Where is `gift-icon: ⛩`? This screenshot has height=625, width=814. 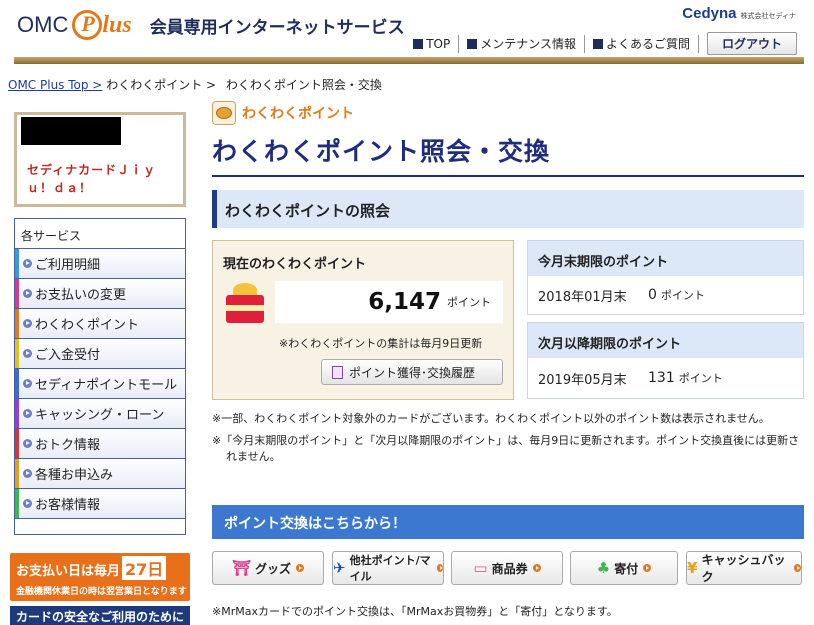 gift-icon: ⛩ is located at coordinates (241, 568).